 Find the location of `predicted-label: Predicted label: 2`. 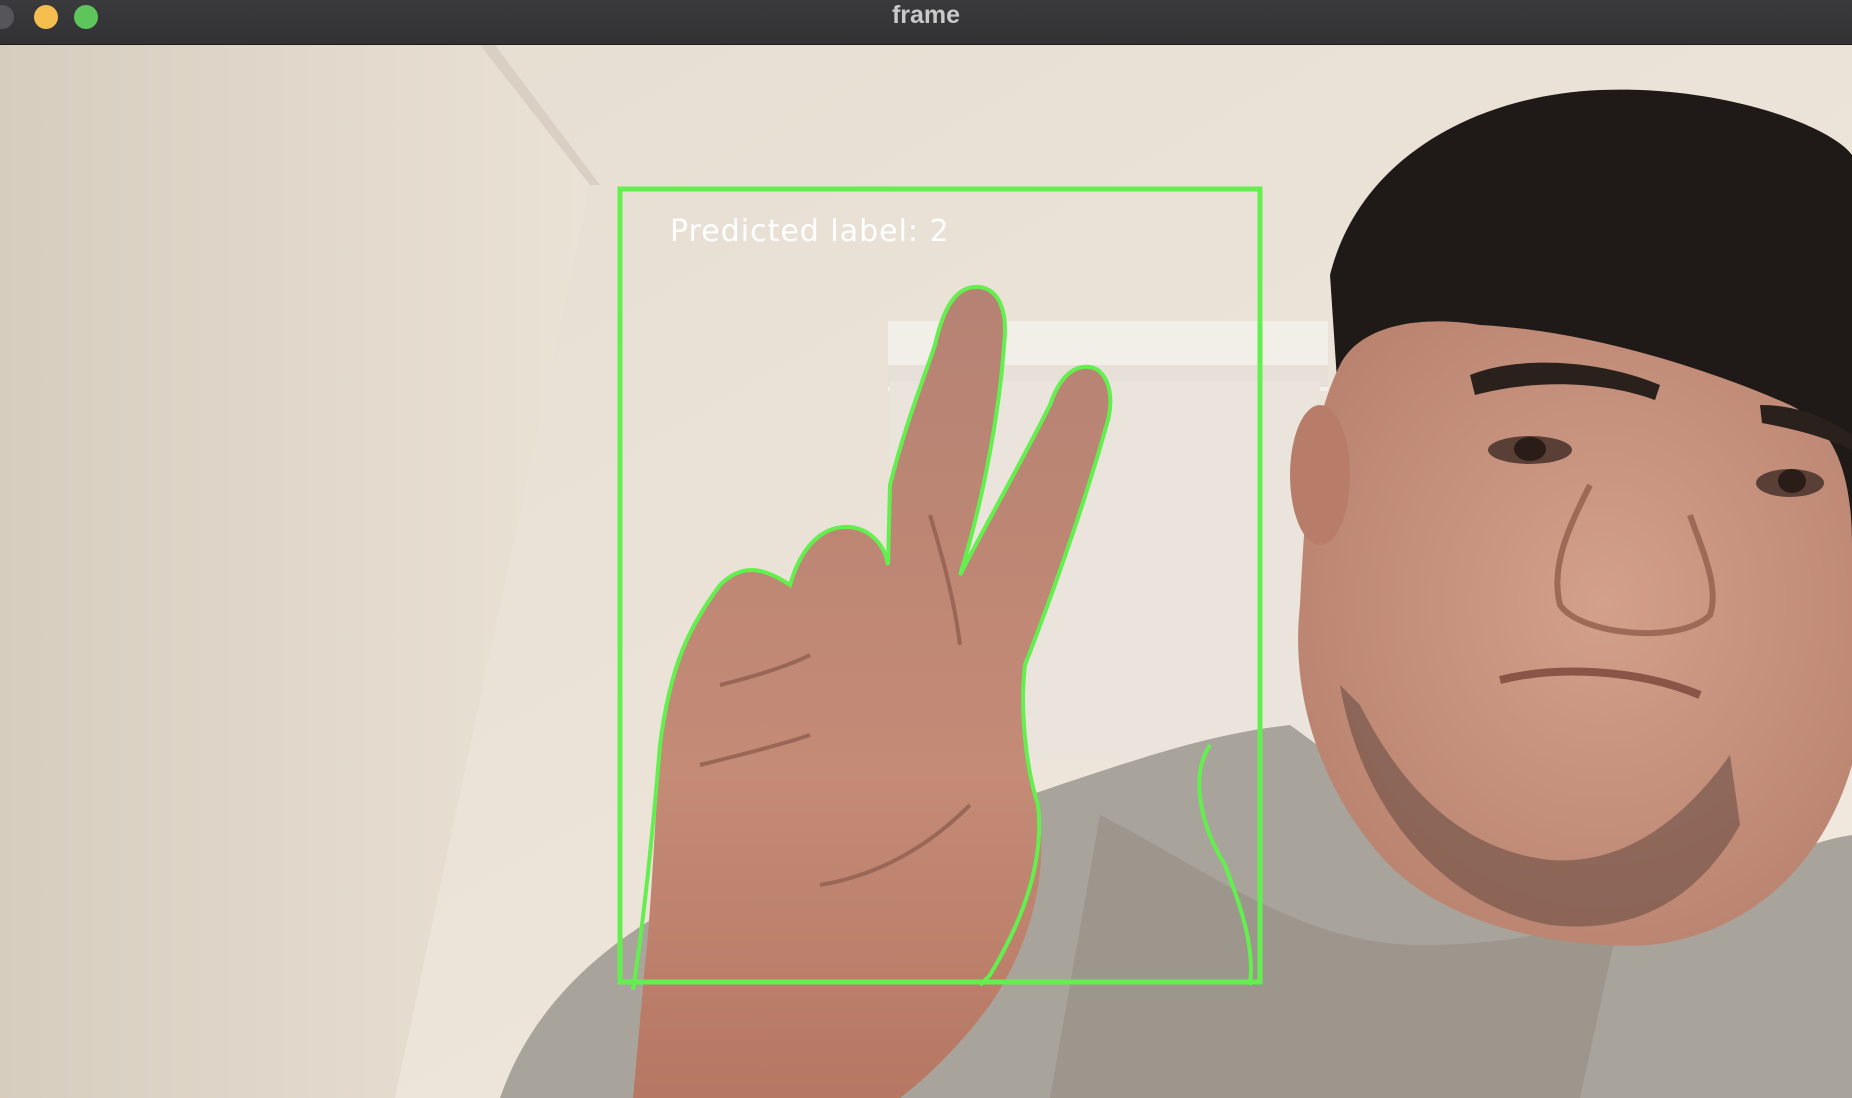

predicted-label: Predicted label: 2 is located at coordinates (810, 231).